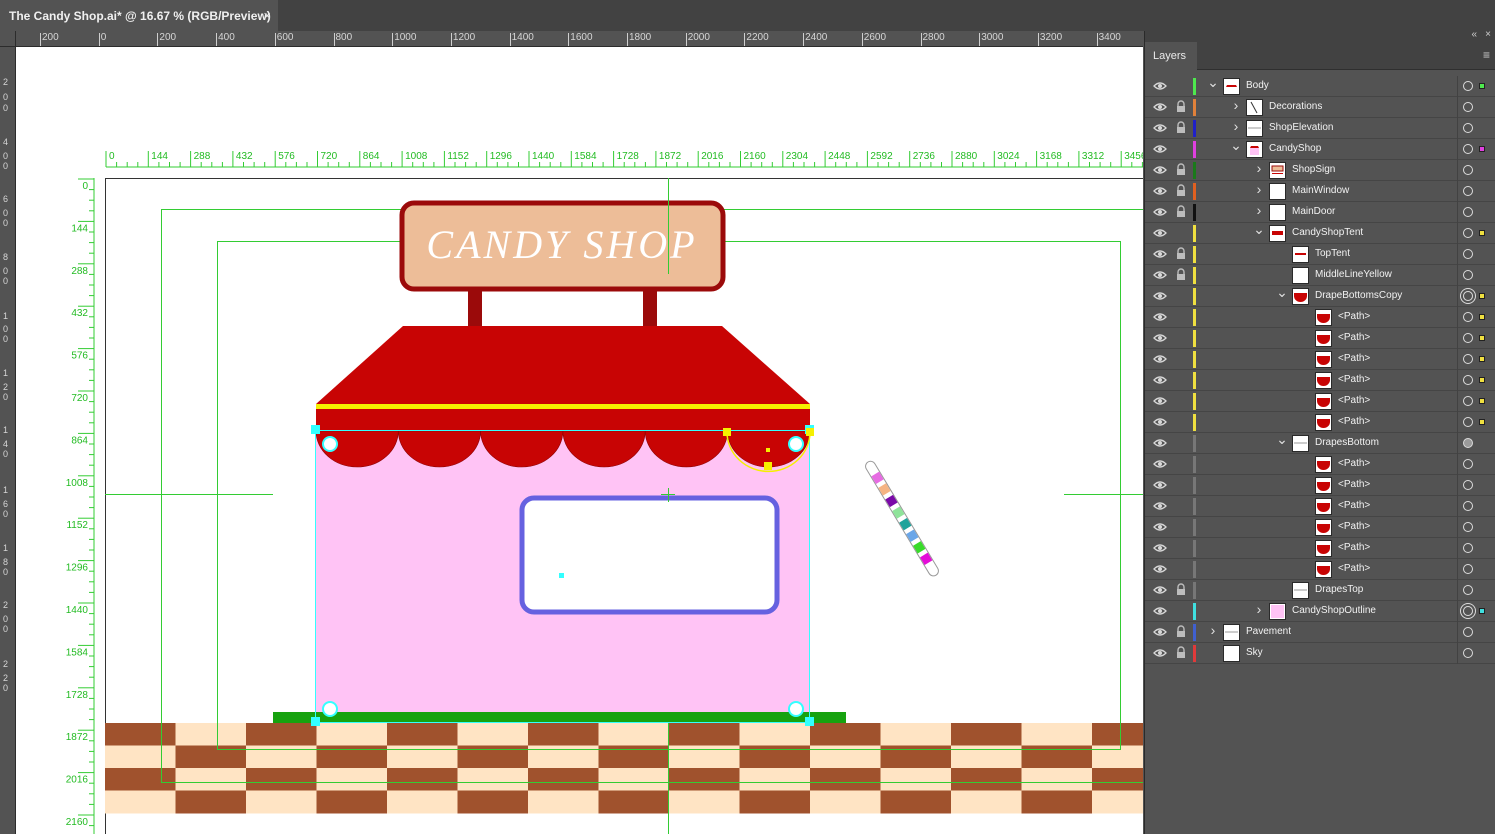  Describe the element at coordinates (1347, 442) in the screenshot. I see `layer-name: DrapesBottom` at that location.